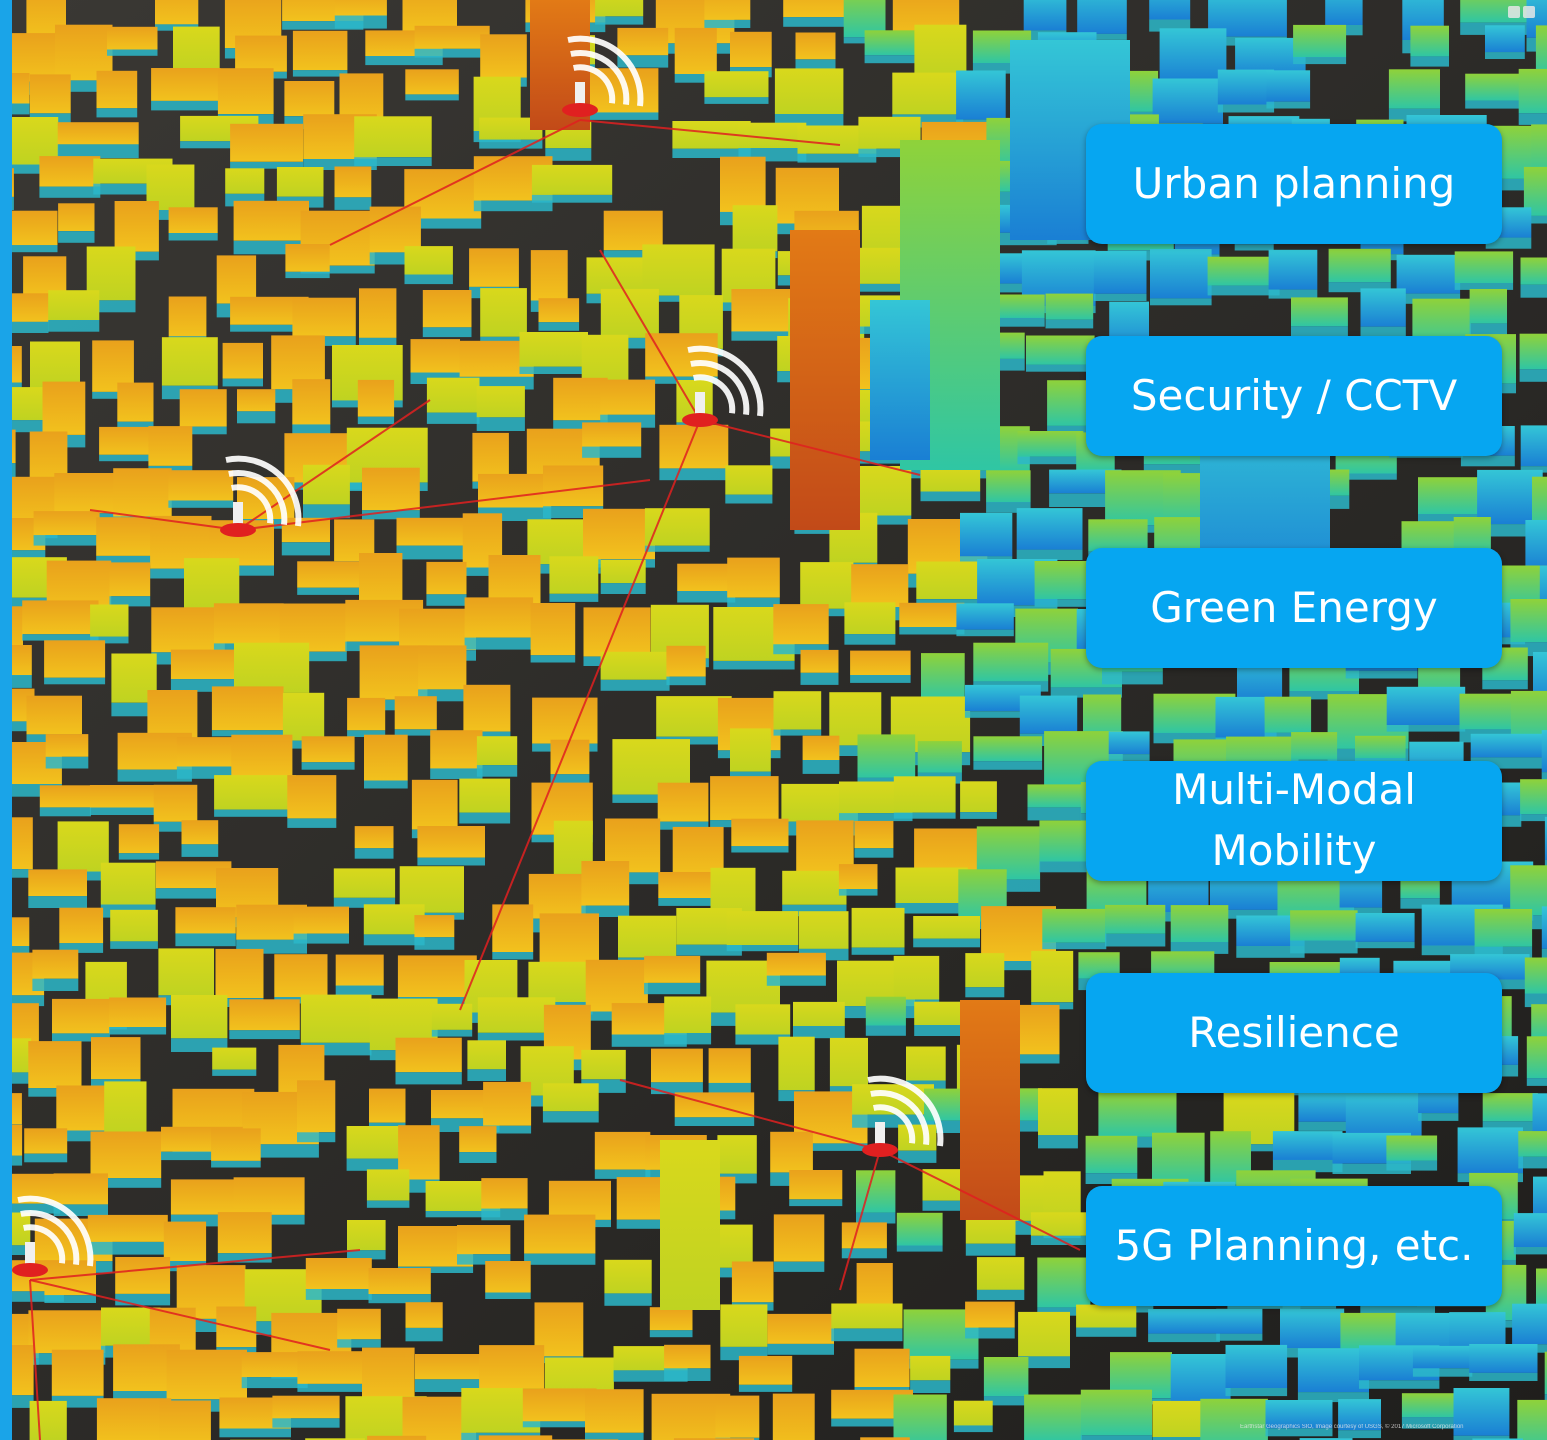  I want to click on card-security-cctv: Security / CCTV, so click(1294, 396).